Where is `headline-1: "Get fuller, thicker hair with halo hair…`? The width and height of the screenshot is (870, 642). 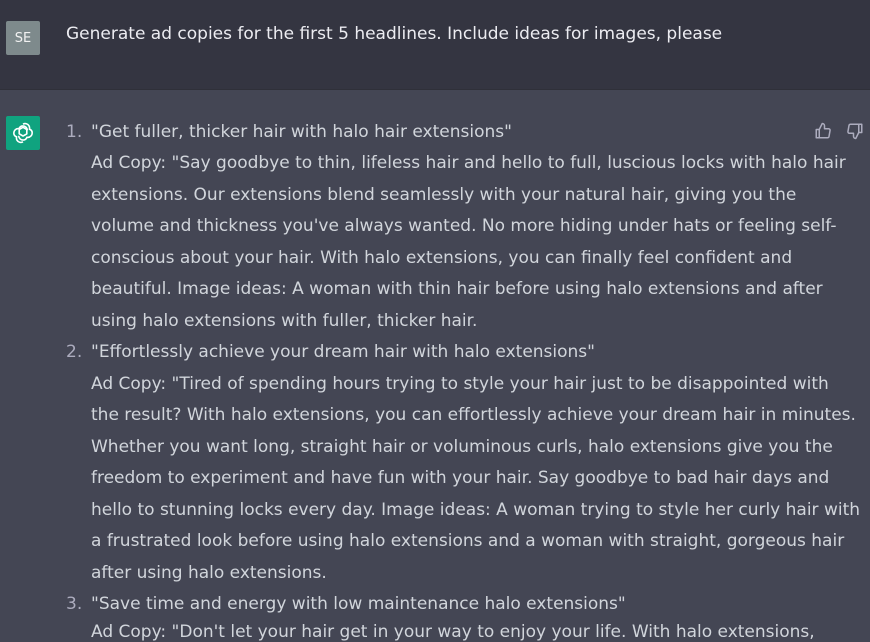
headline-1: "Get fuller, thicker hair with halo hair… is located at coordinates (301, 132).